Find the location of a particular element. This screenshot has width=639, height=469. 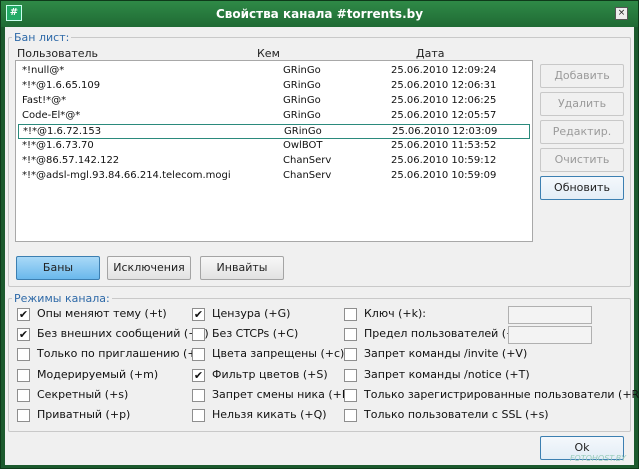

ban-user: Fast!*@* is located at coordinates (44, 100).